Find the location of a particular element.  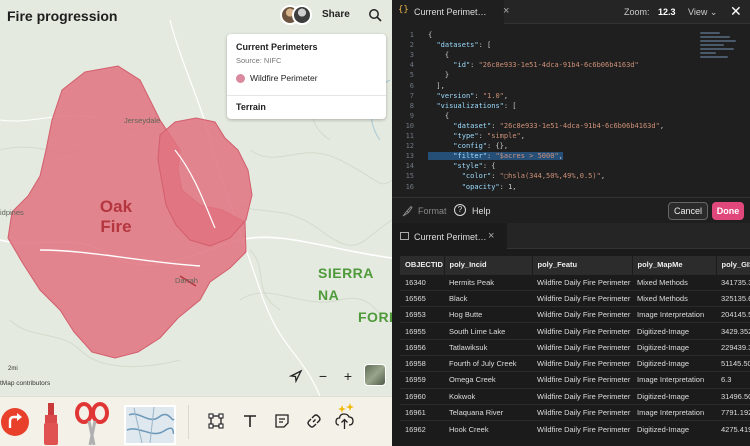

view-dropdown: View ⌄ is located at coordinates (702, 12).